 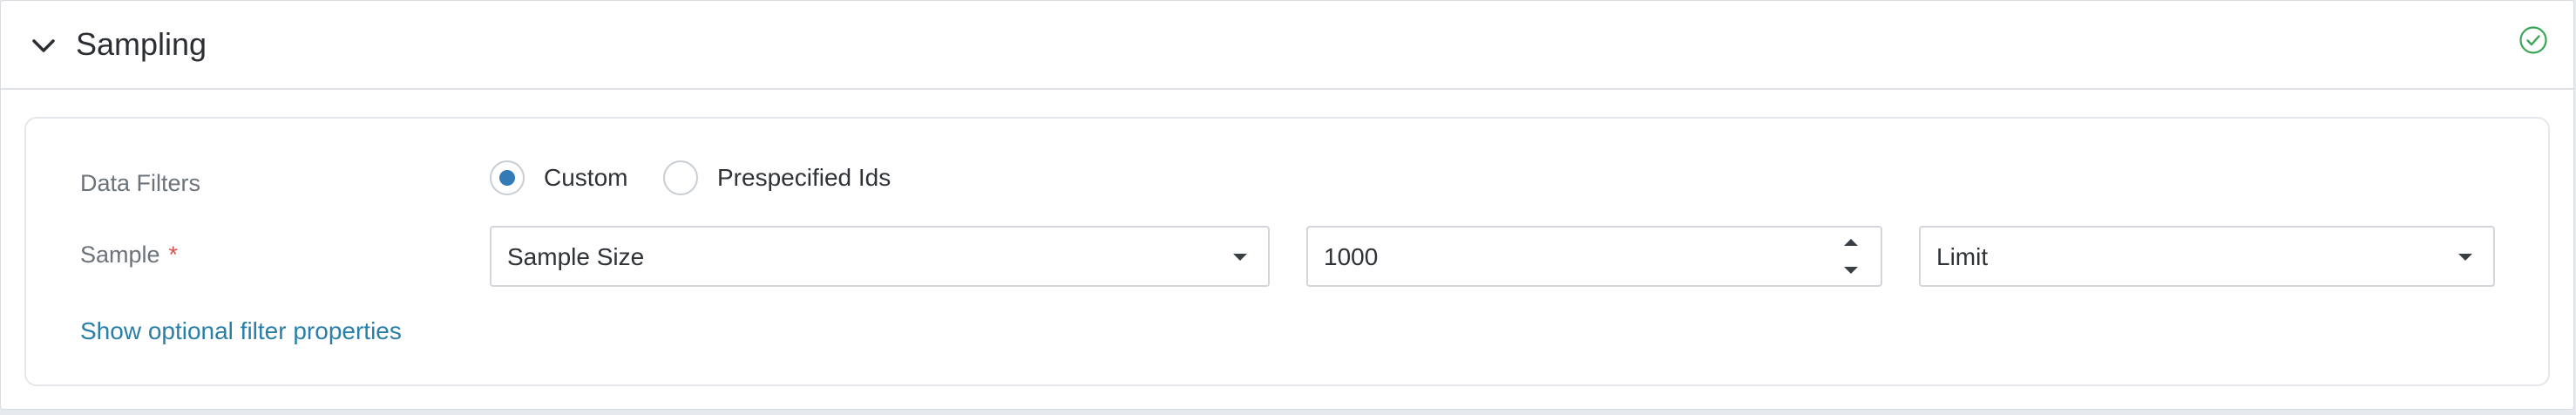 What do you see at coordinates (142, 44) in the screenshot?
I see `section-title: Sampling` at bounding box center [142, 44].